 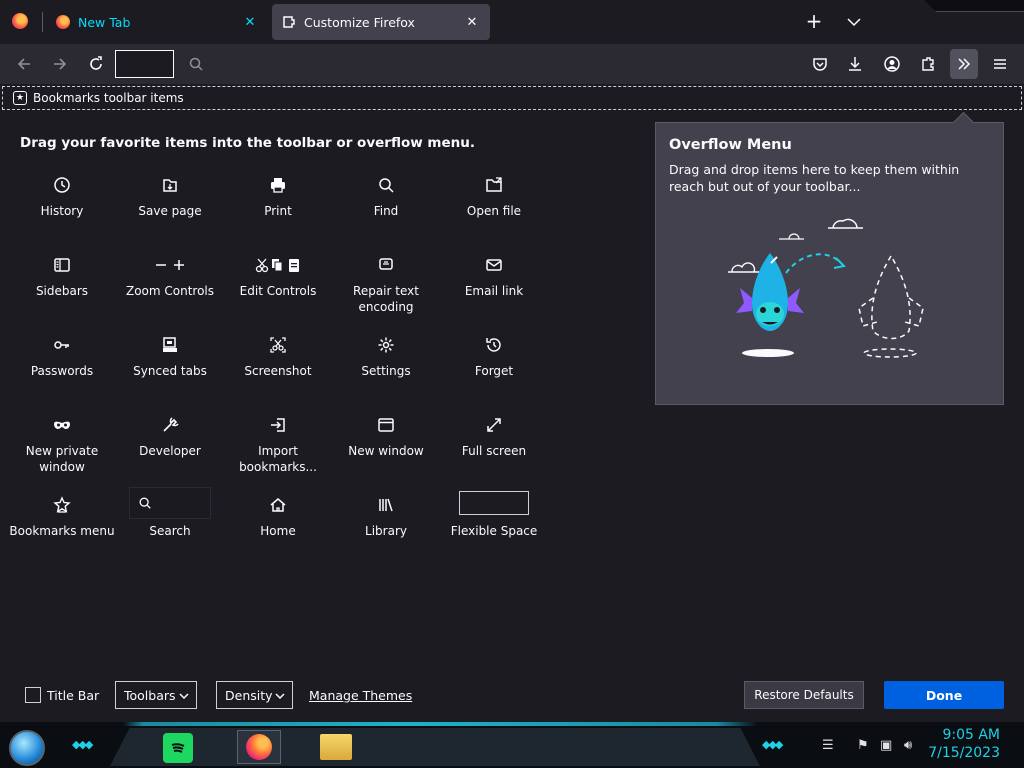 I want to click on open-file-icon, so click(x=494, y=185).